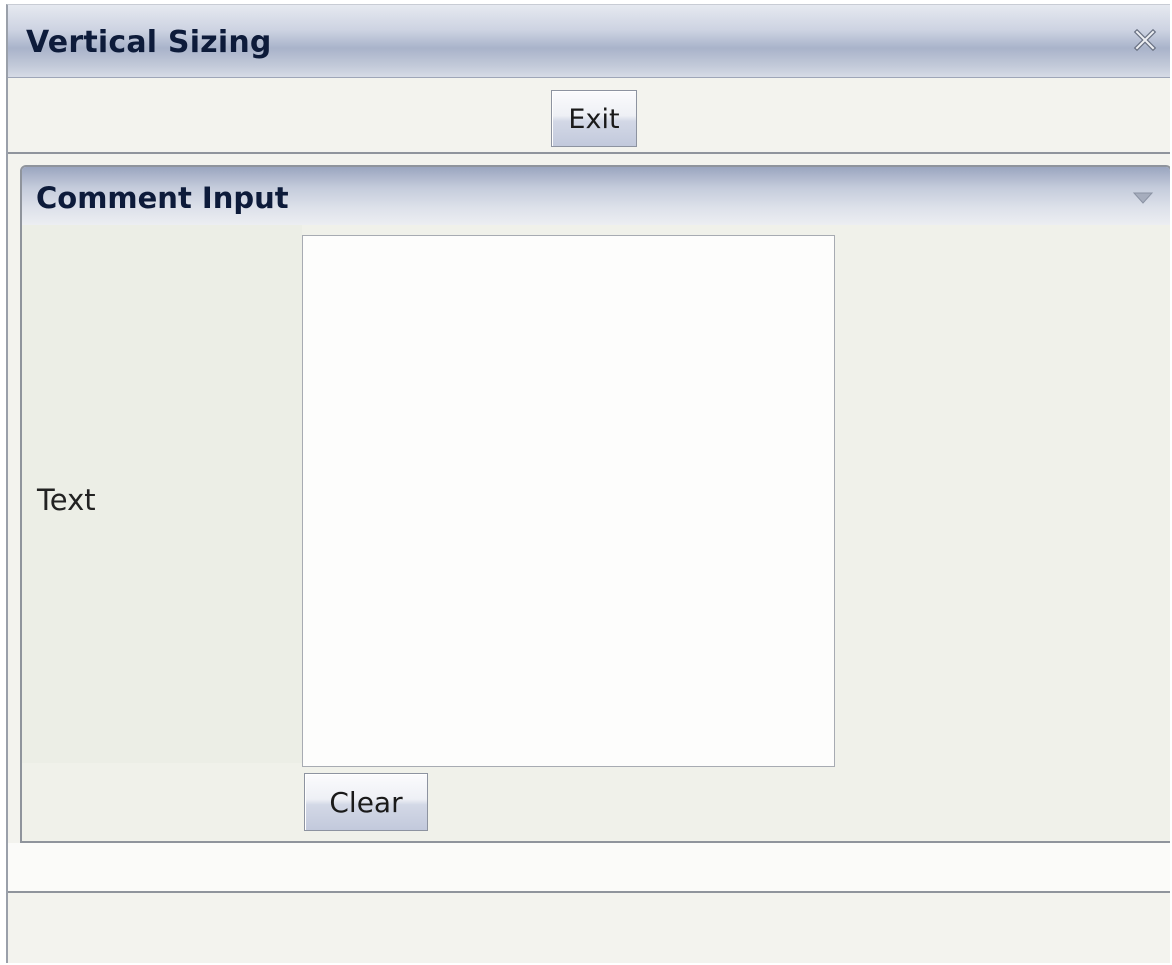 This screenshot has height=965, width=1172. What do you see at coordinates (589, 41) in the screenshot?
I see `title-bar: Vertical Sizing` at bounding box center [589, 41].